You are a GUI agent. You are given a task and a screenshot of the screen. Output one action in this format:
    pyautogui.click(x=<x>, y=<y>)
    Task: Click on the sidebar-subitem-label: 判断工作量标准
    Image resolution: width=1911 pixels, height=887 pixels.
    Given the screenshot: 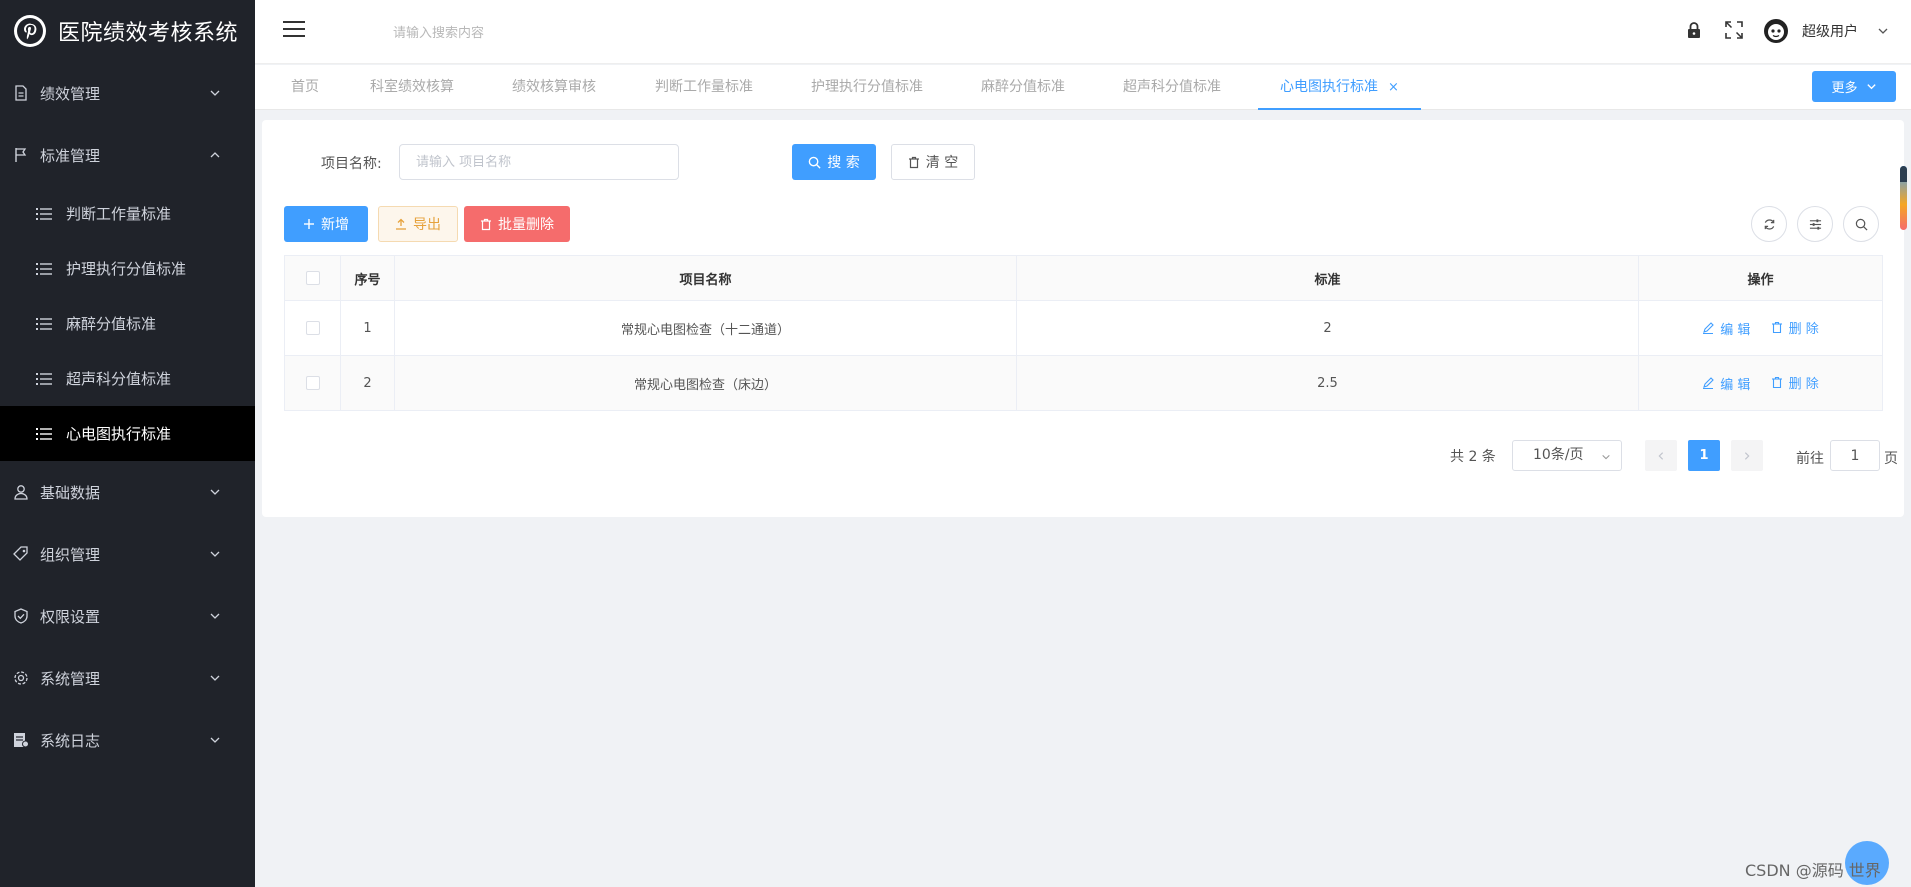 What is the action you would take?
    pyautogui.click(x=119, y=214)
    